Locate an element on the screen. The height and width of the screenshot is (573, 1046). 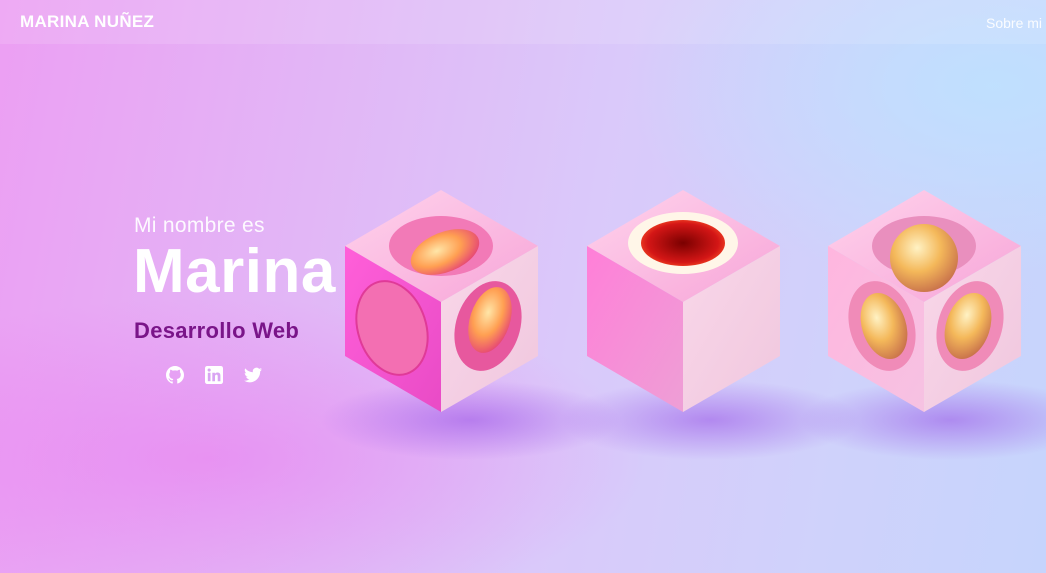
twitter-icon is located at coordinates (253, 375).